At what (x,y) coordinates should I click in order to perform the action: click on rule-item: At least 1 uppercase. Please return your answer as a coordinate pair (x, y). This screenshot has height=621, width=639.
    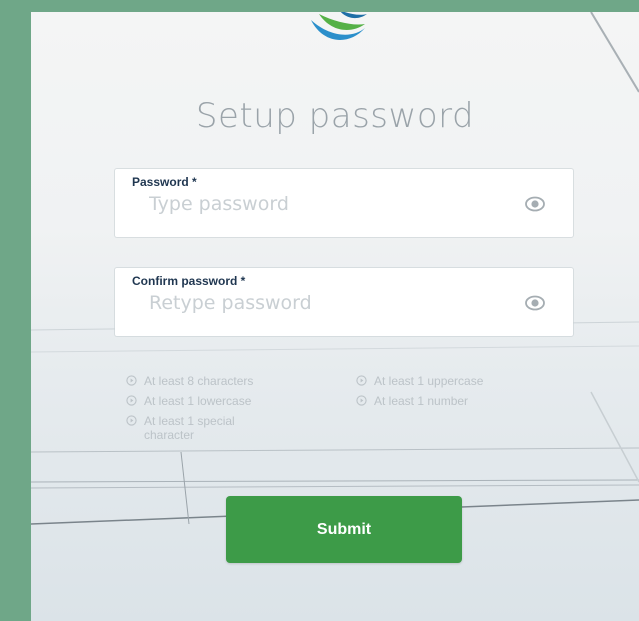
    Looking at the image, I should click on (430, 381).